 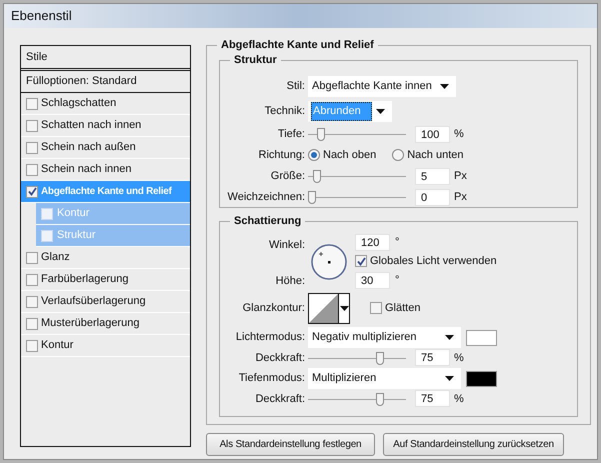 I want to click on action-button: Als Standardeinstellung festlegen, so click(x=290, y=444).